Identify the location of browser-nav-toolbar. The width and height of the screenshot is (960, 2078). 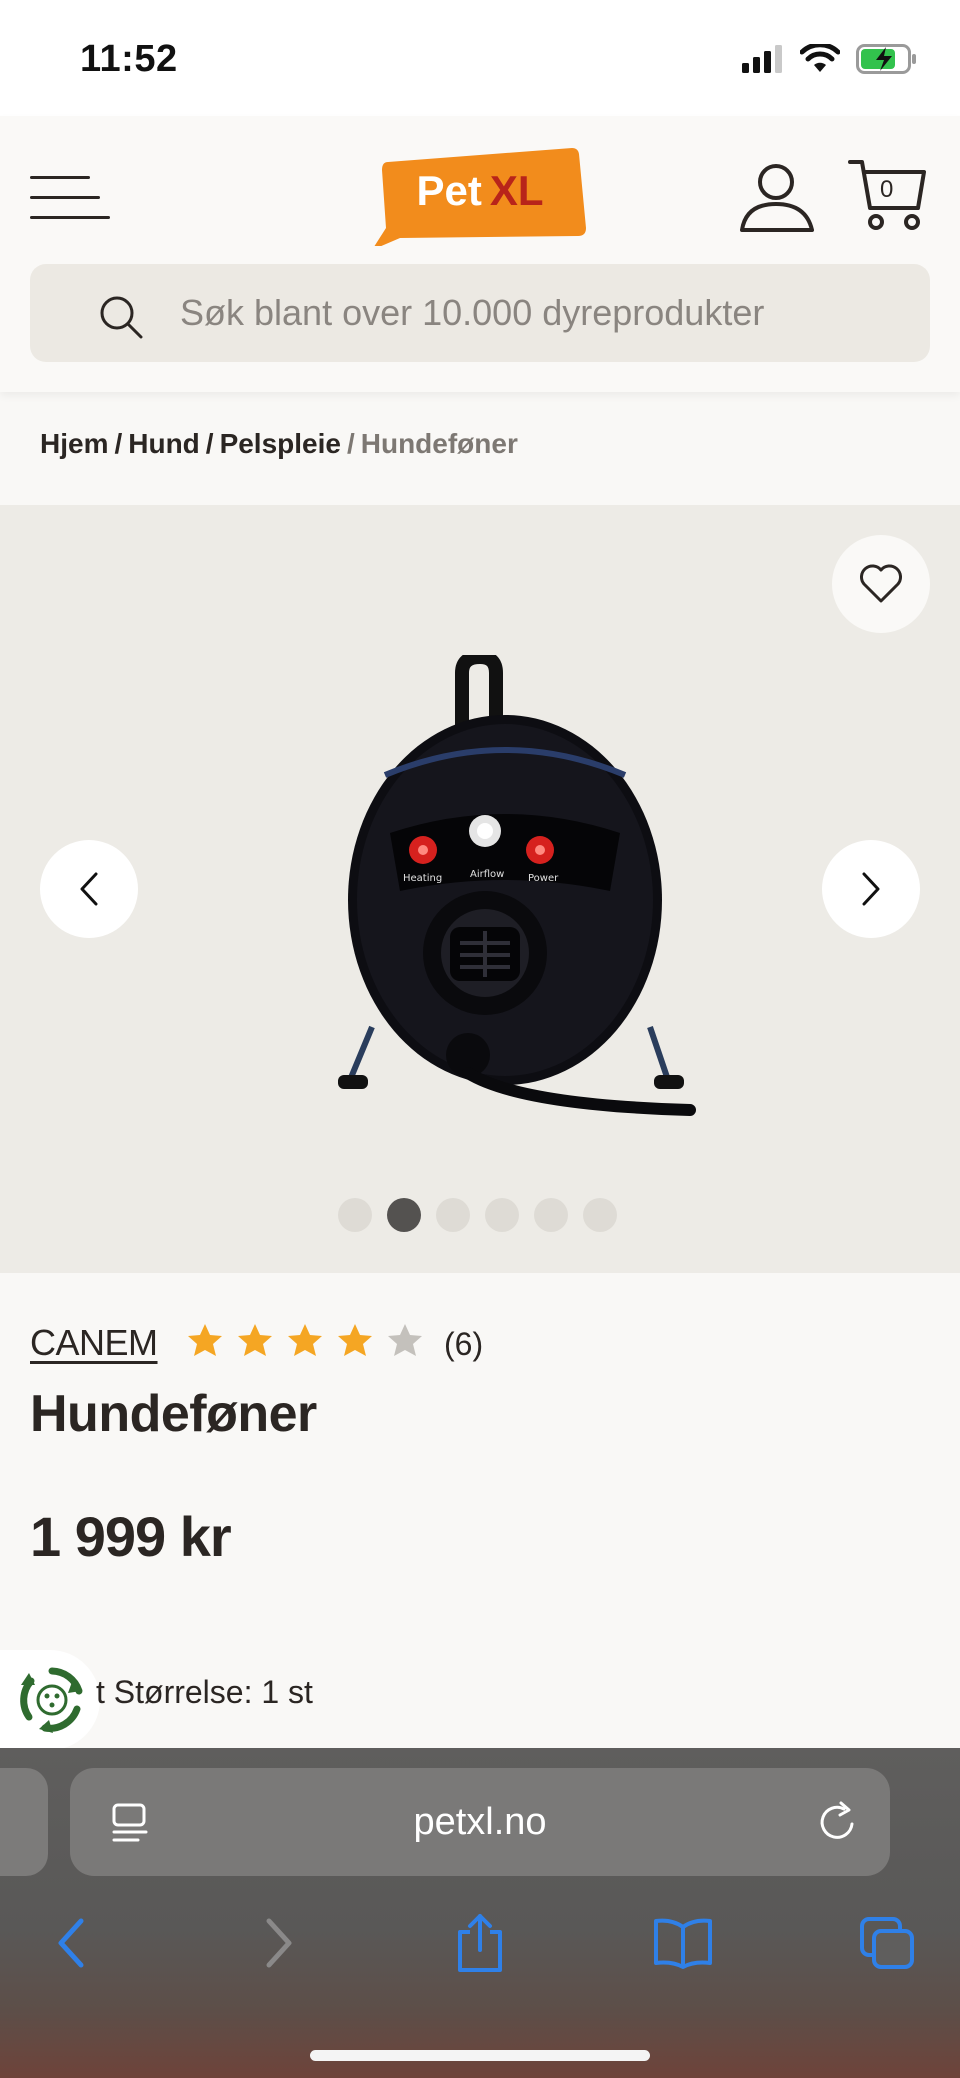
(480, 1943).